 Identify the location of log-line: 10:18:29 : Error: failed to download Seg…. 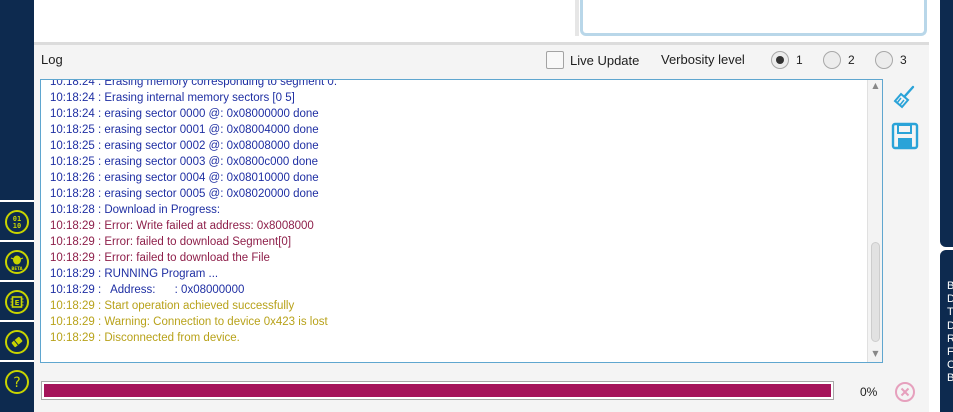
(171, 242).